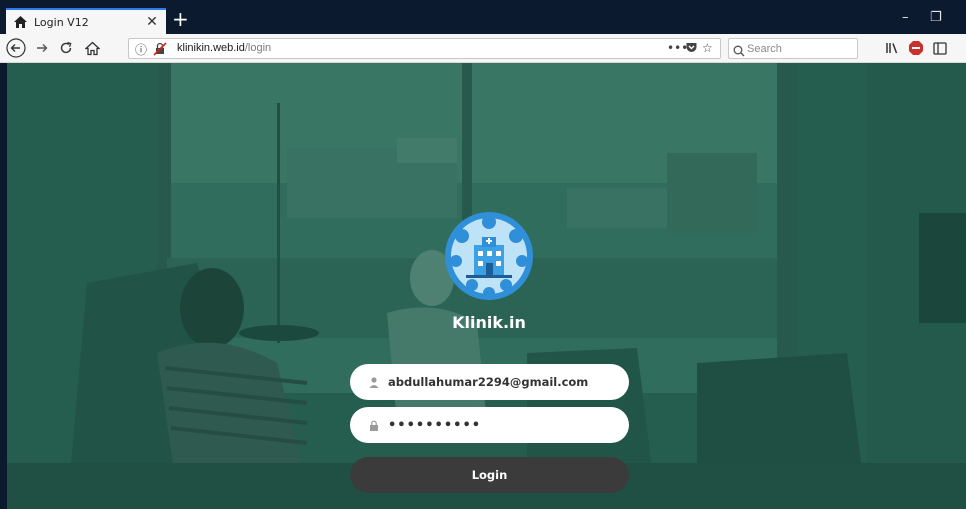 This screenshot has width=966, height=509. I want to click on new-tab-button: +, so click(180, 19).